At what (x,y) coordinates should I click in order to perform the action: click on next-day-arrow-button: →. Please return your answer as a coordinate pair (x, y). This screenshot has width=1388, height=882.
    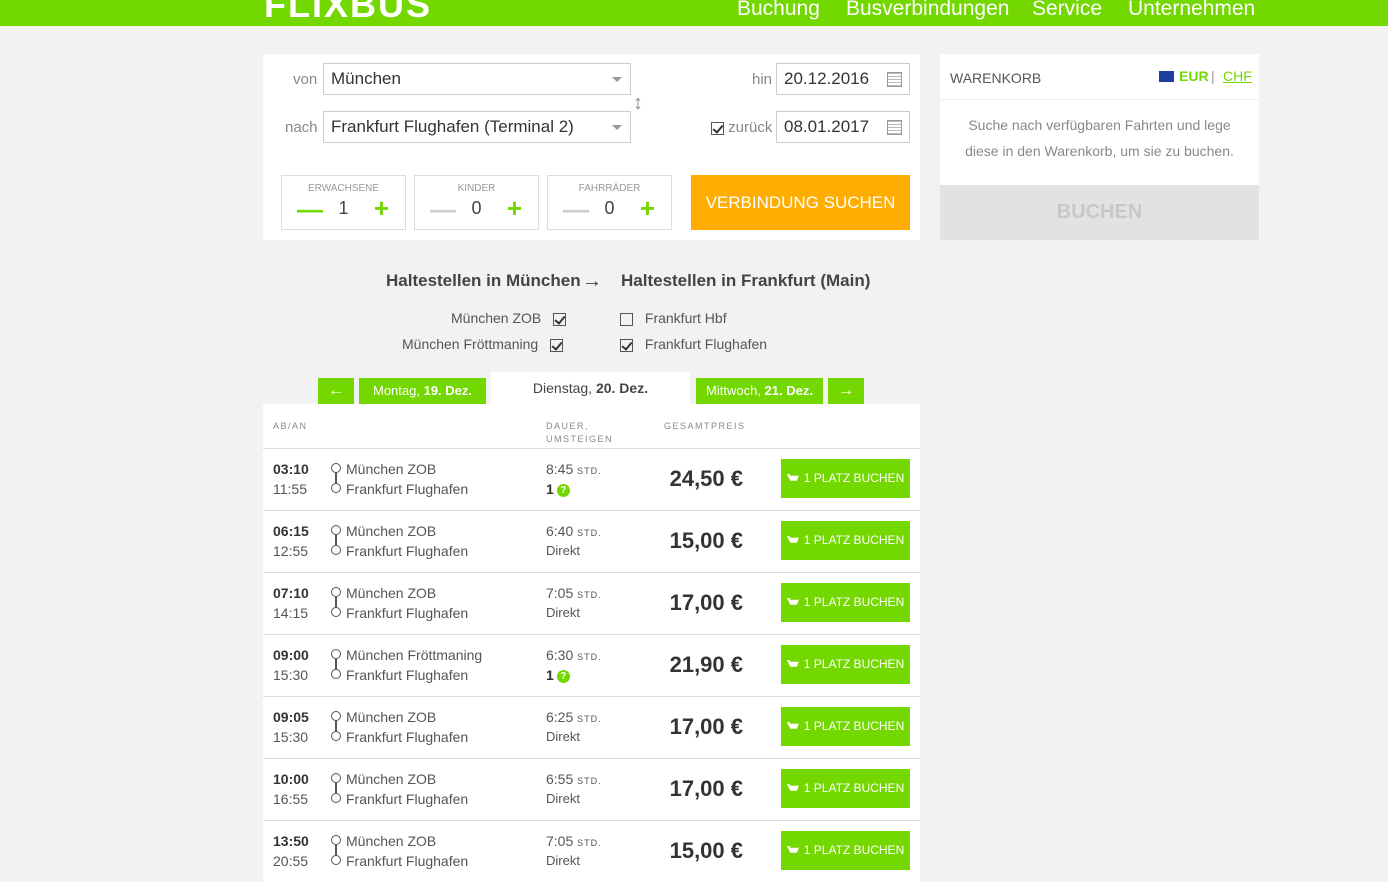
    Looking at the image, I should click on (846, 391).